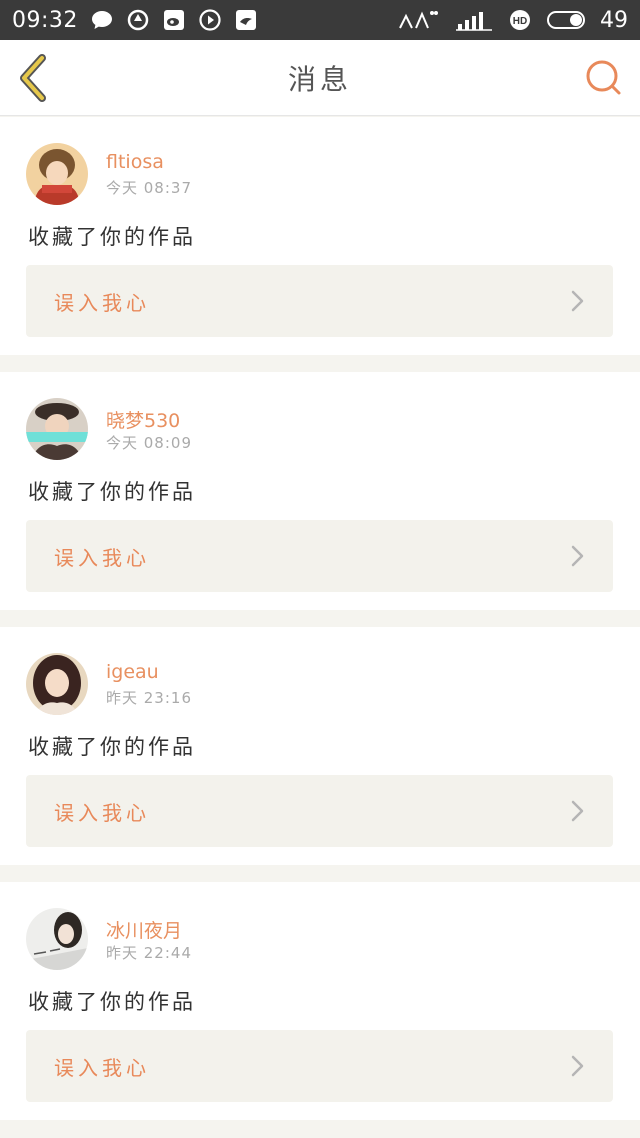 The height and width of the screenshot is (1138, 640). Describe the element at coordinates (566, 20) in the screenshot. I see `toggle-icon` at that location.